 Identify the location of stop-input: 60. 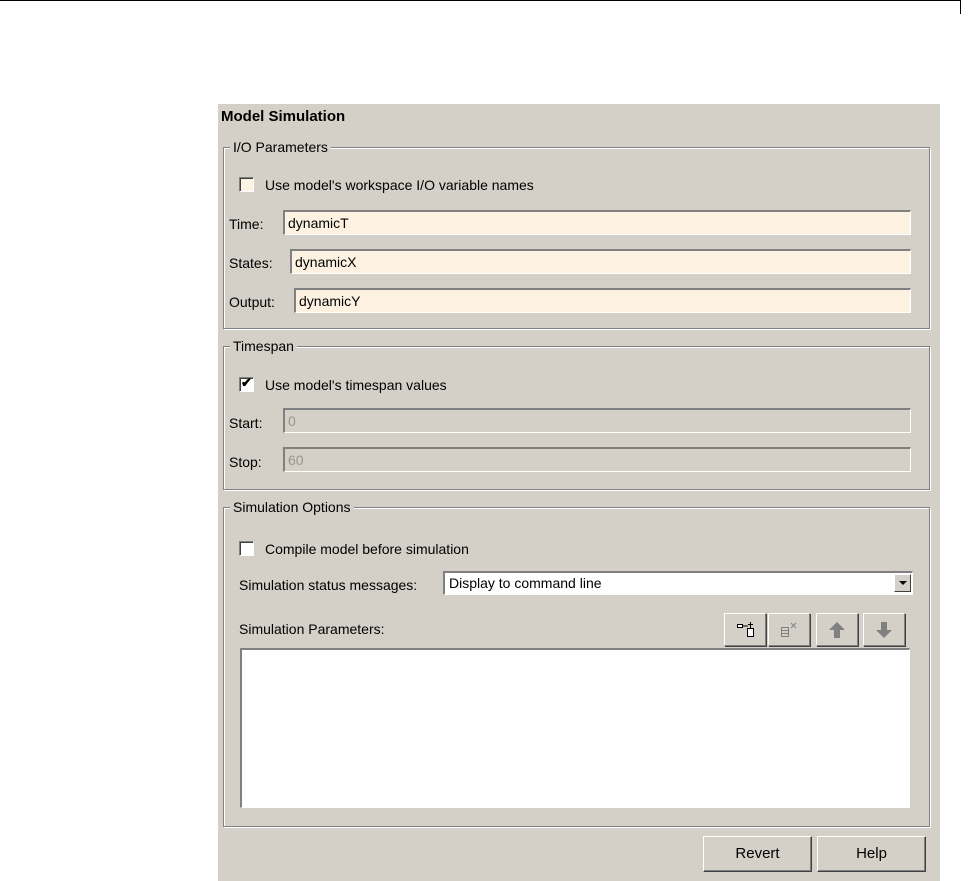
(597, 459).